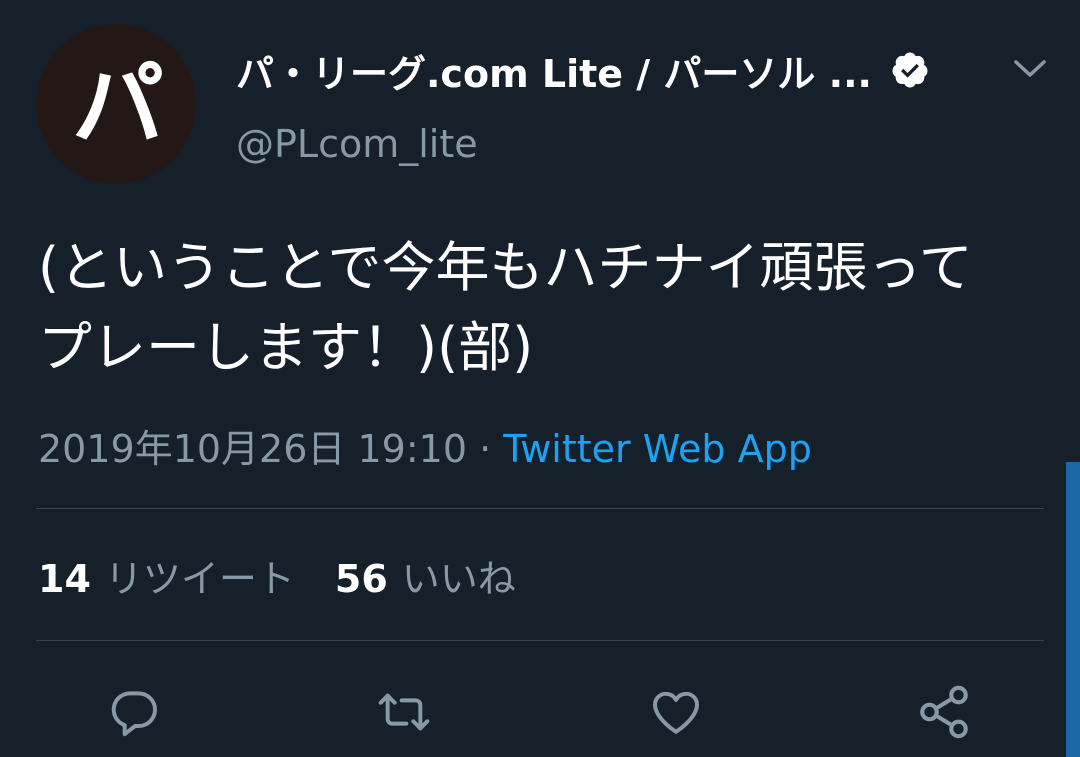  I want to click on retweet-button, so click(404, 712).